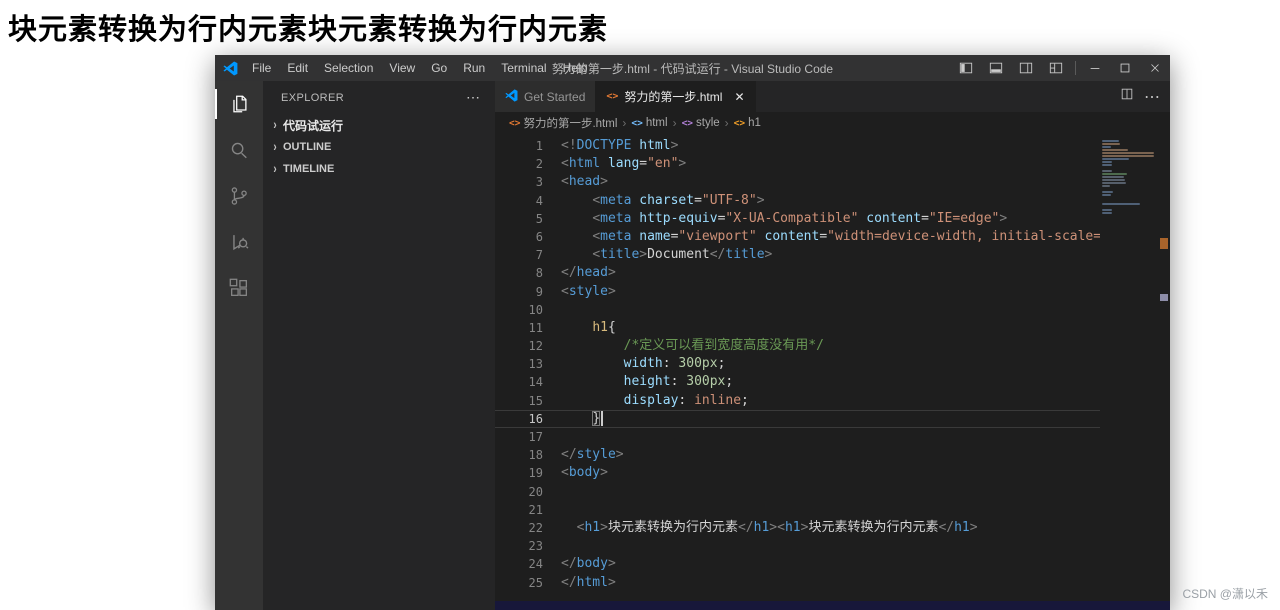 The width and height of the screenshot is (1280, 610). What do you see at coordinates (519, 473) in the screenshot?
I see `line-number: 19` at bounding box center [519, 473].